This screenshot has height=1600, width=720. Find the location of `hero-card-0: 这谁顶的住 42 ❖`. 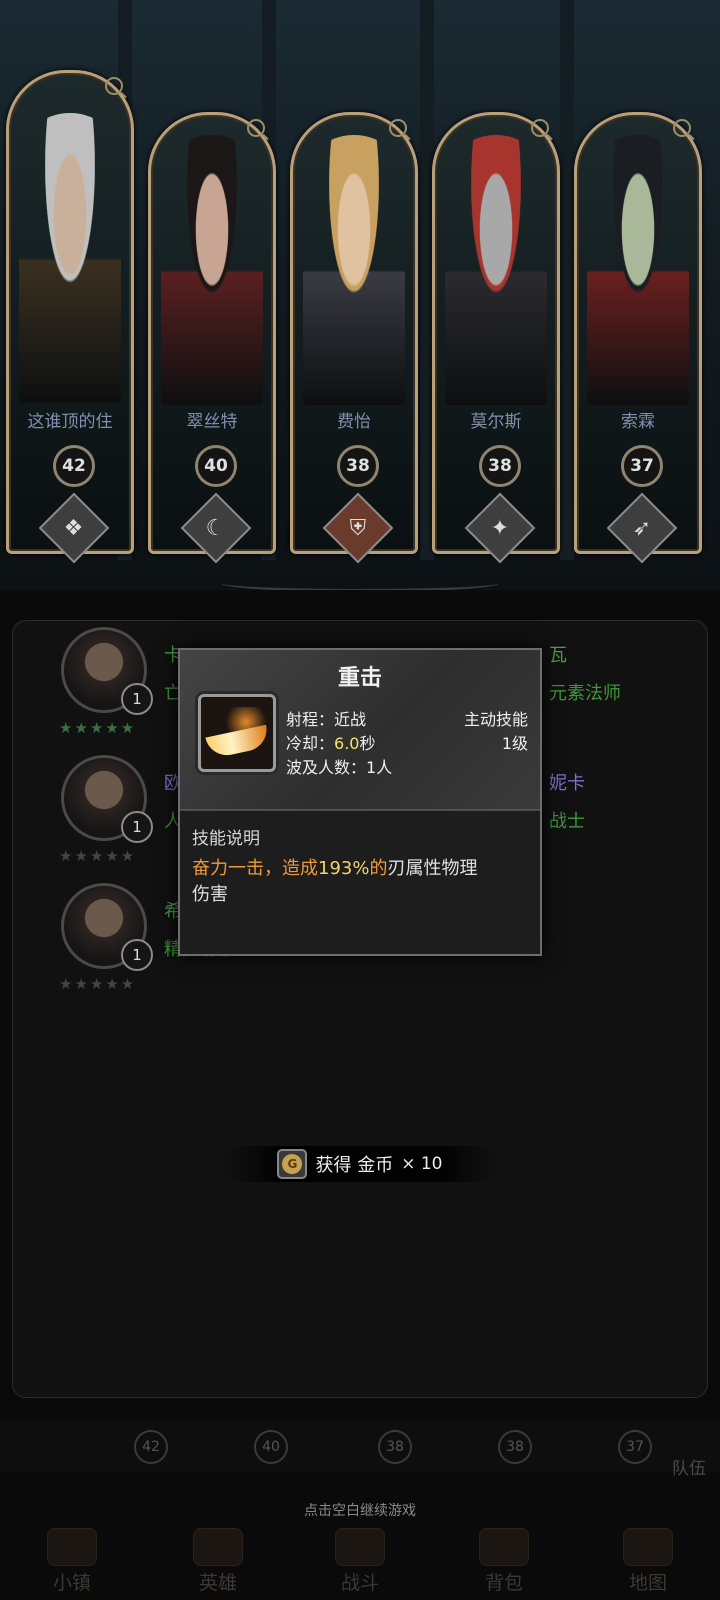

hero-card-0: 这谁顶的住 42 ❖ is located at coordinates (70, 317).